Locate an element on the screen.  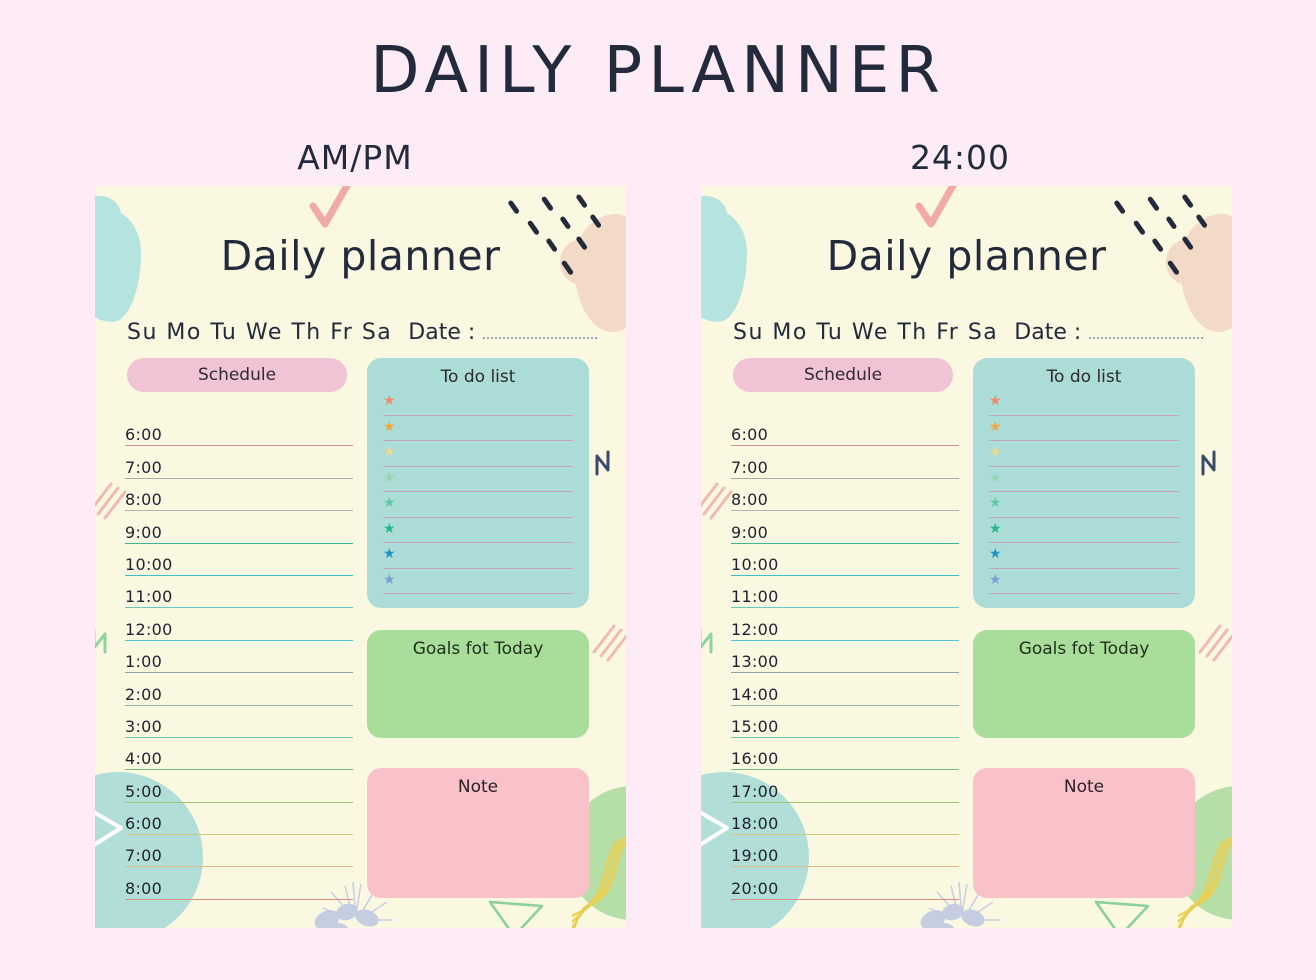
card-title: Daily planner is located at coordinates (966, 256).